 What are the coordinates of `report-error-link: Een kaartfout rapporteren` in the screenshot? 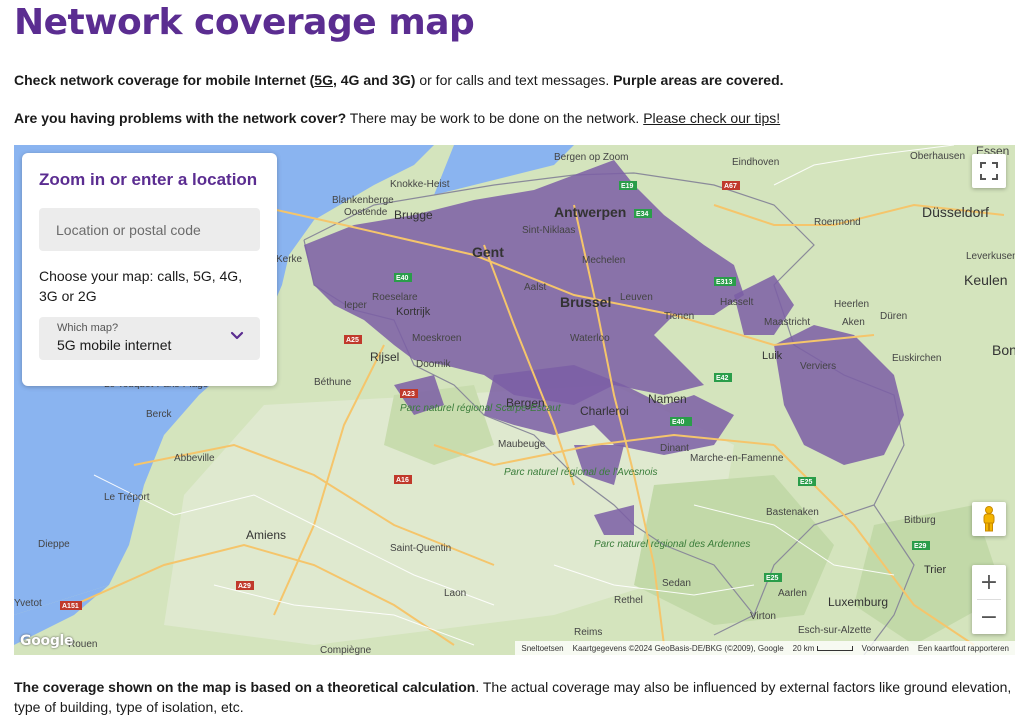 It's located at (963, 648).